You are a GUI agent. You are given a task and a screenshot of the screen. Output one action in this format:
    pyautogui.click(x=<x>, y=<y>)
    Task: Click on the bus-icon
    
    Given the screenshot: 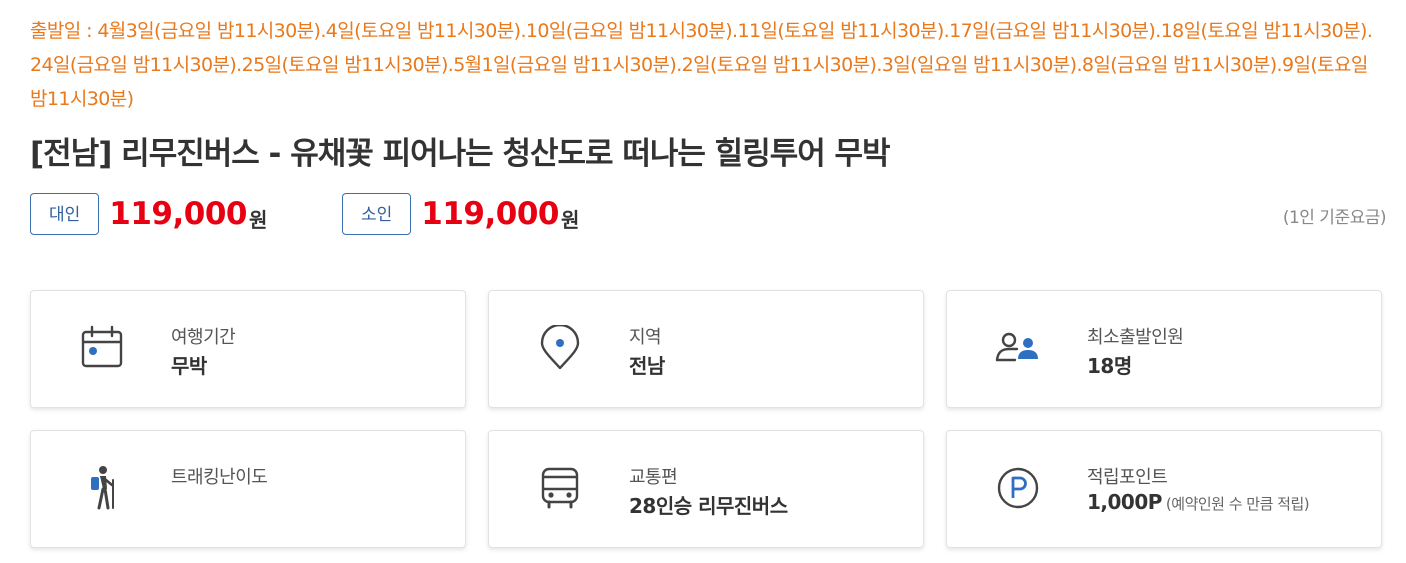 What is the action you would take?
    pyautogui.click(x=560, y=488)
    